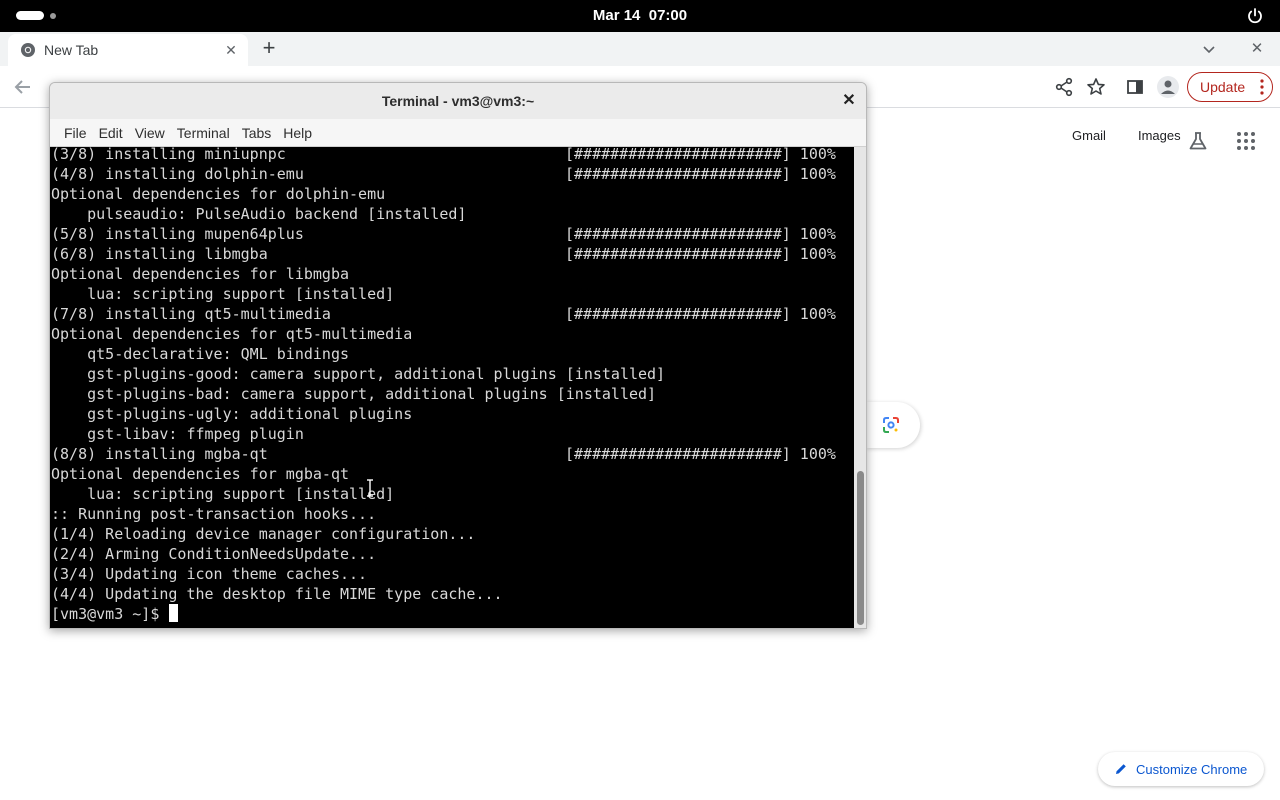 The height and width of the screenshot is (800, 1280). I want to click on customize-label: Customize Chrome, so click(1192, 769).